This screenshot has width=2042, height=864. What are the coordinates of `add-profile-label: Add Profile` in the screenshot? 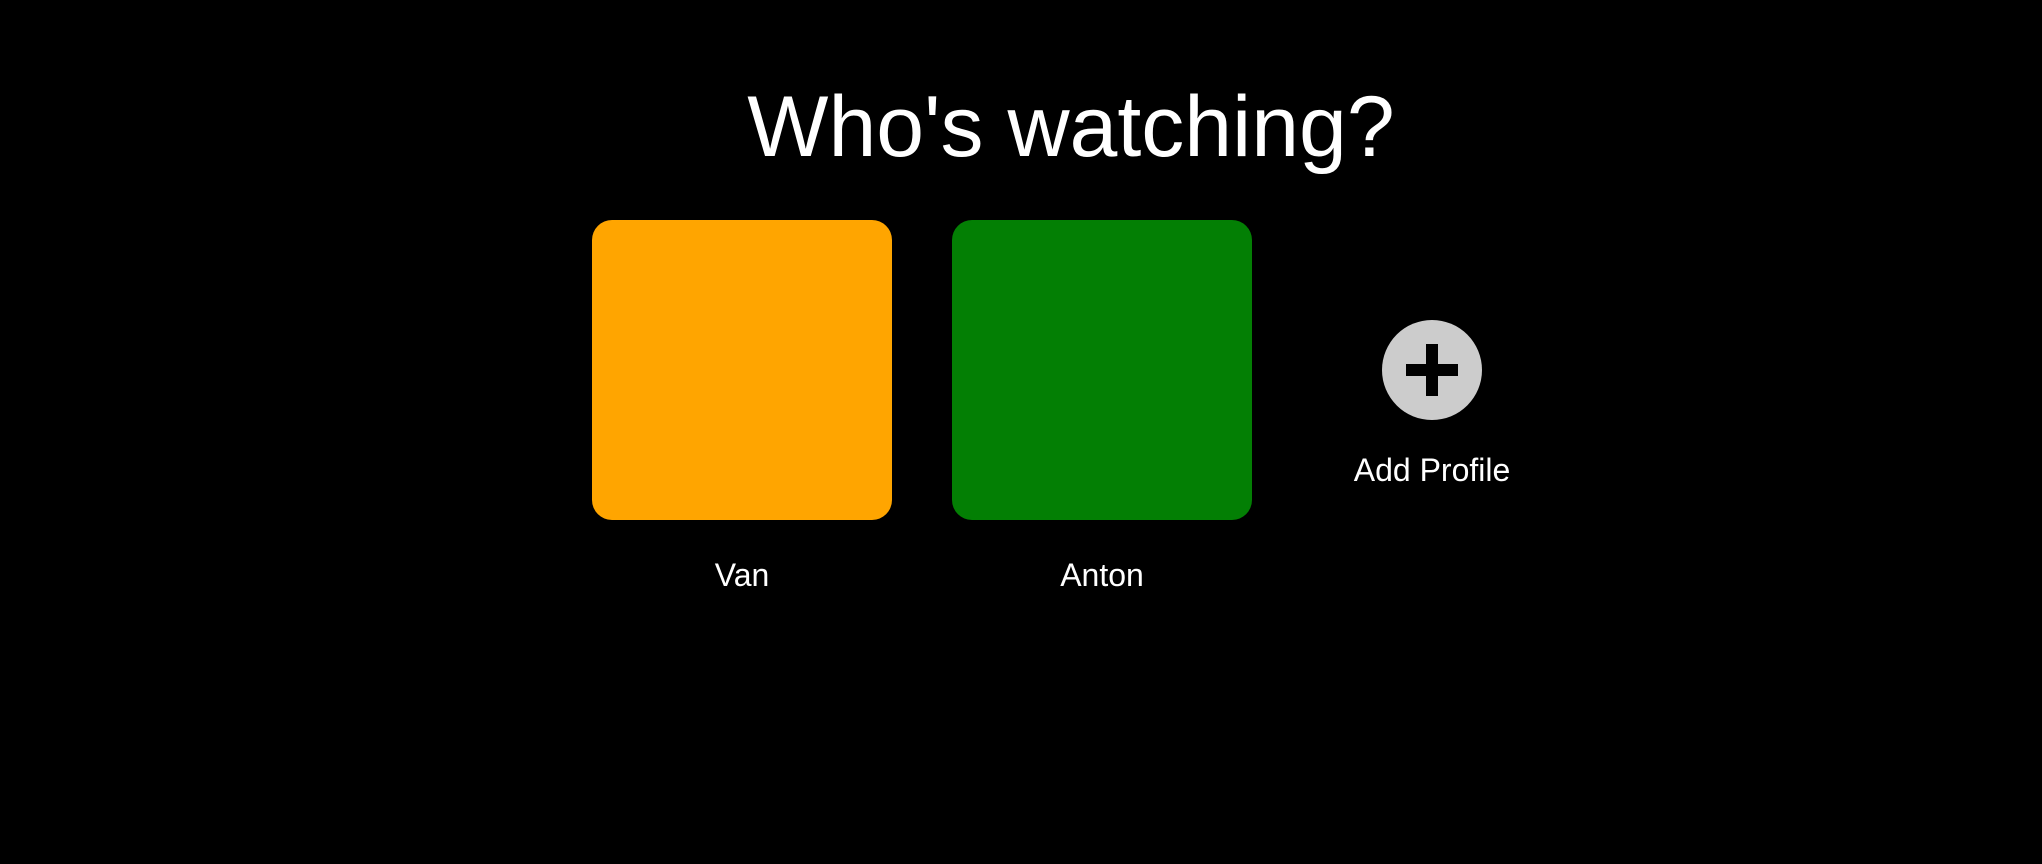 It's located at (1432, 470).